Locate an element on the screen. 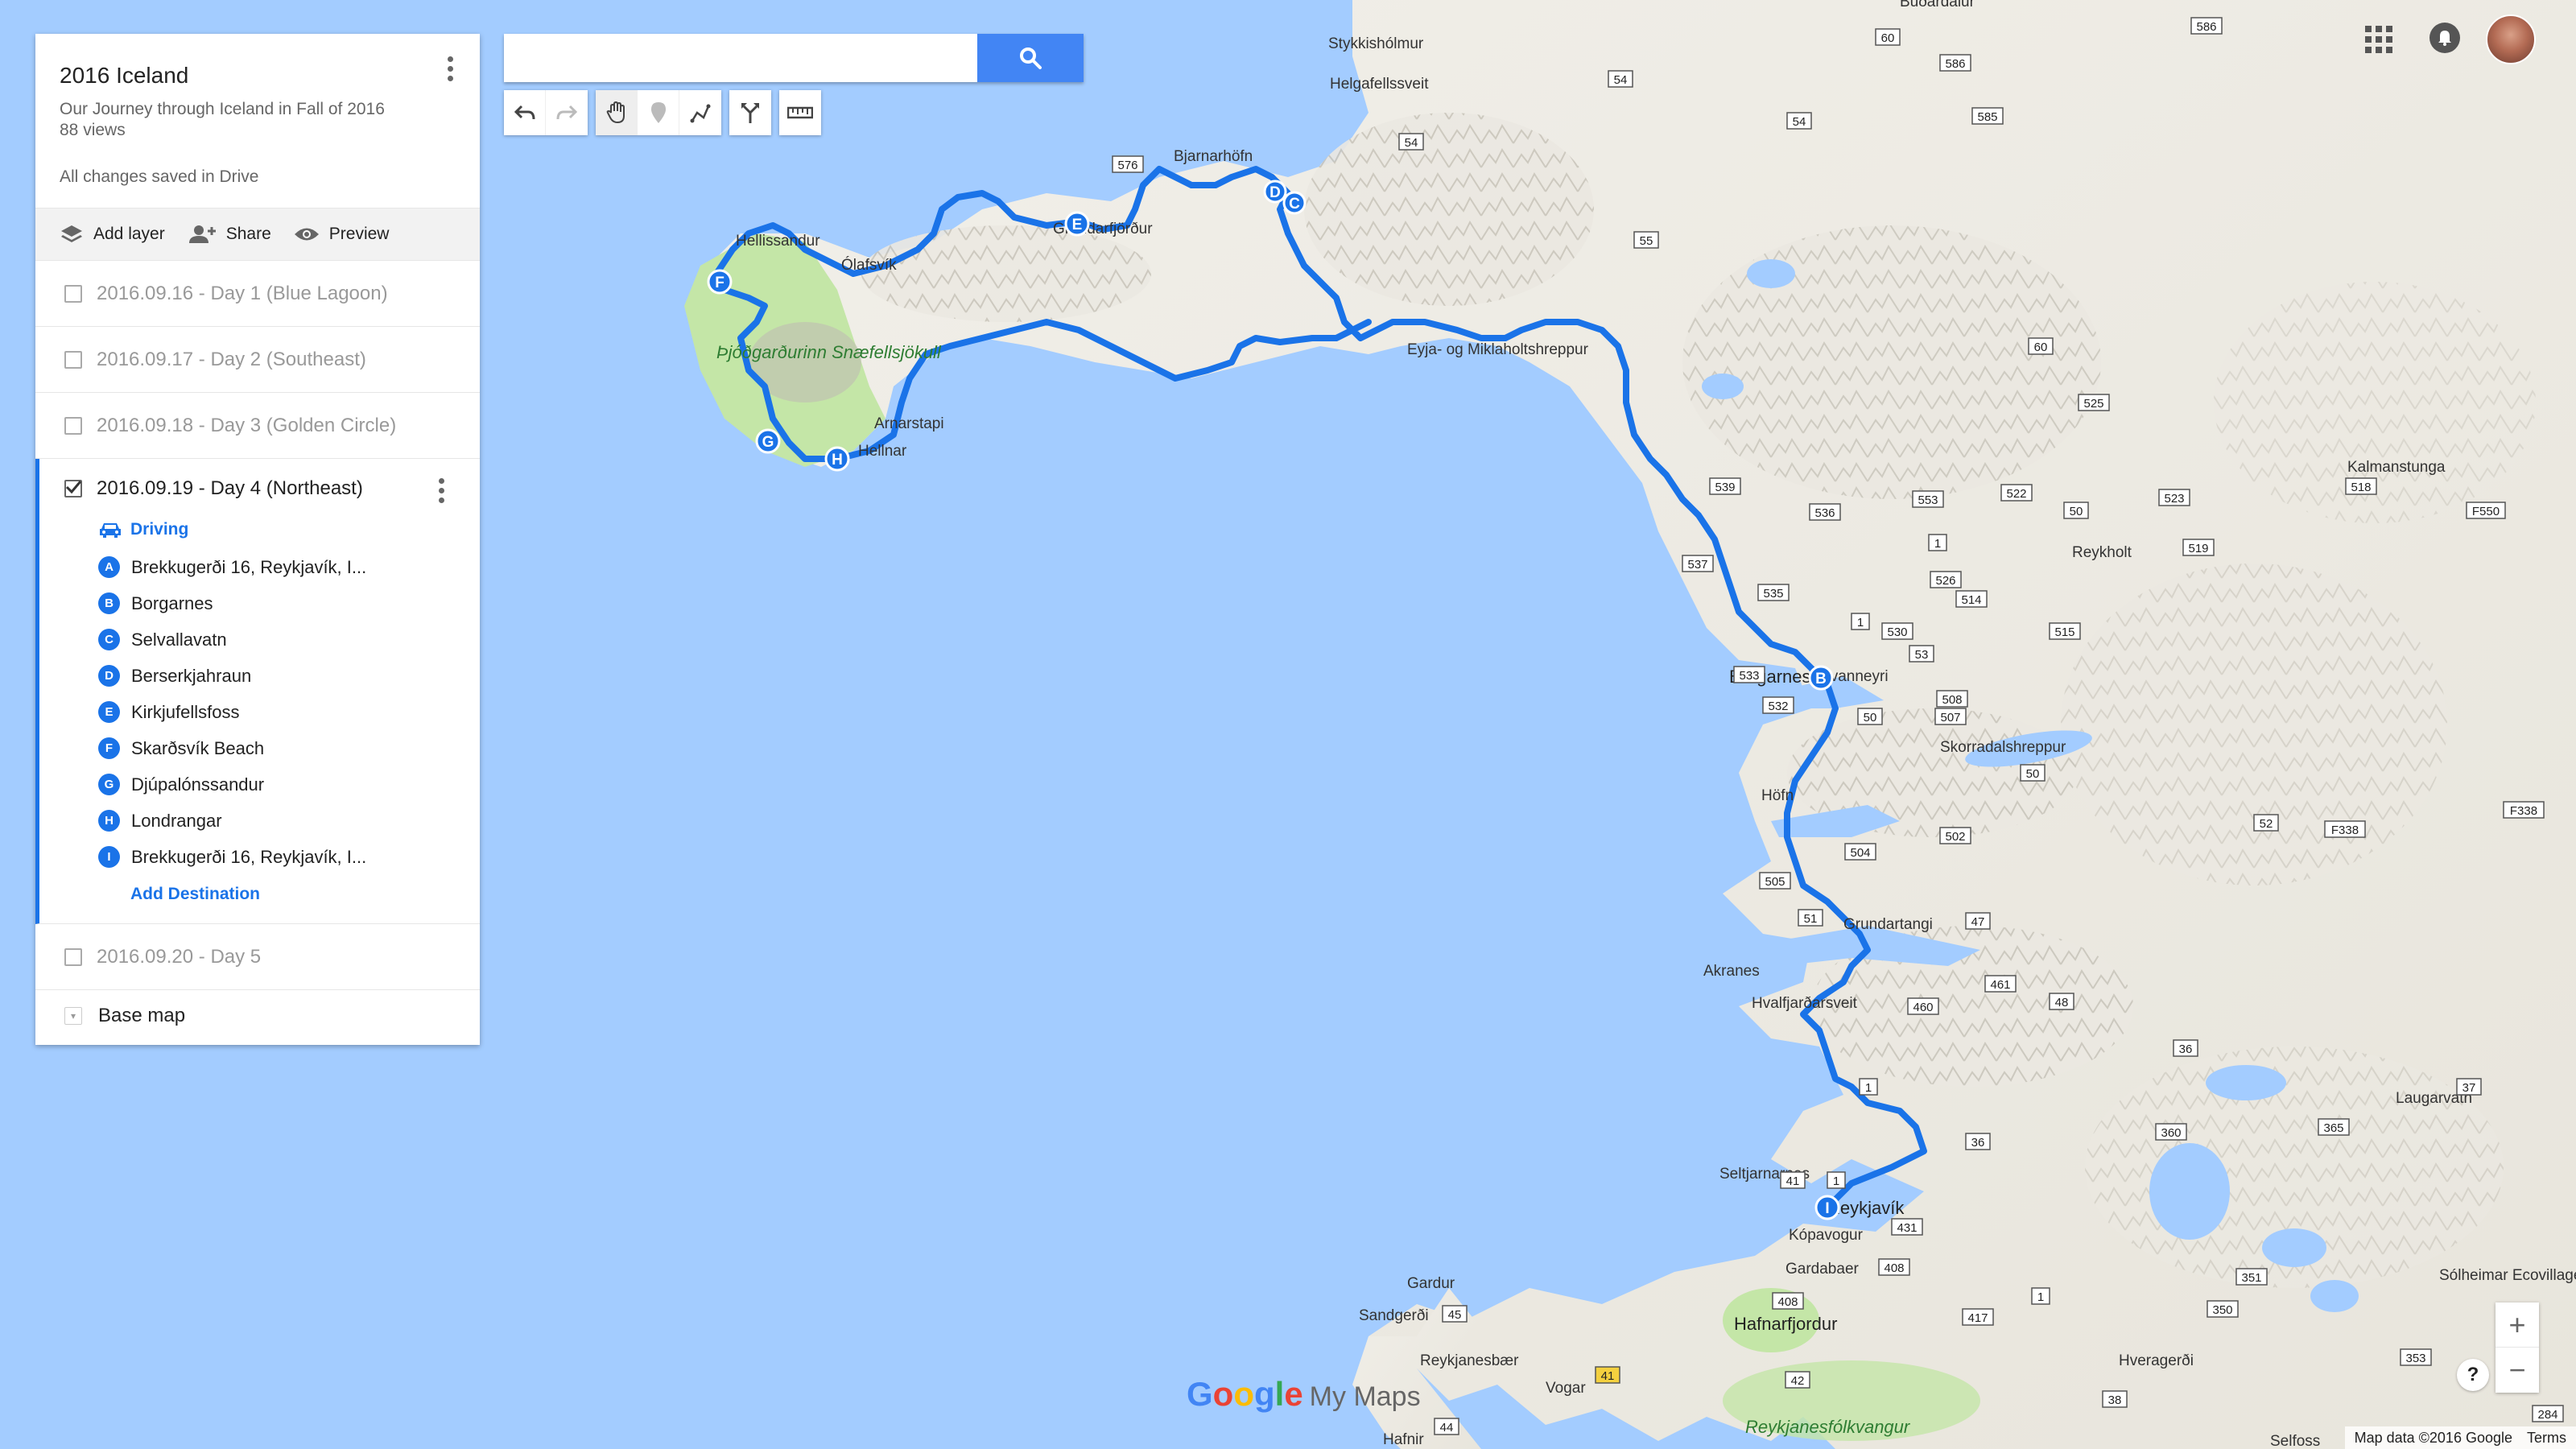  chevron-down-icon: ▾ is located at coordinates (73, 1016).